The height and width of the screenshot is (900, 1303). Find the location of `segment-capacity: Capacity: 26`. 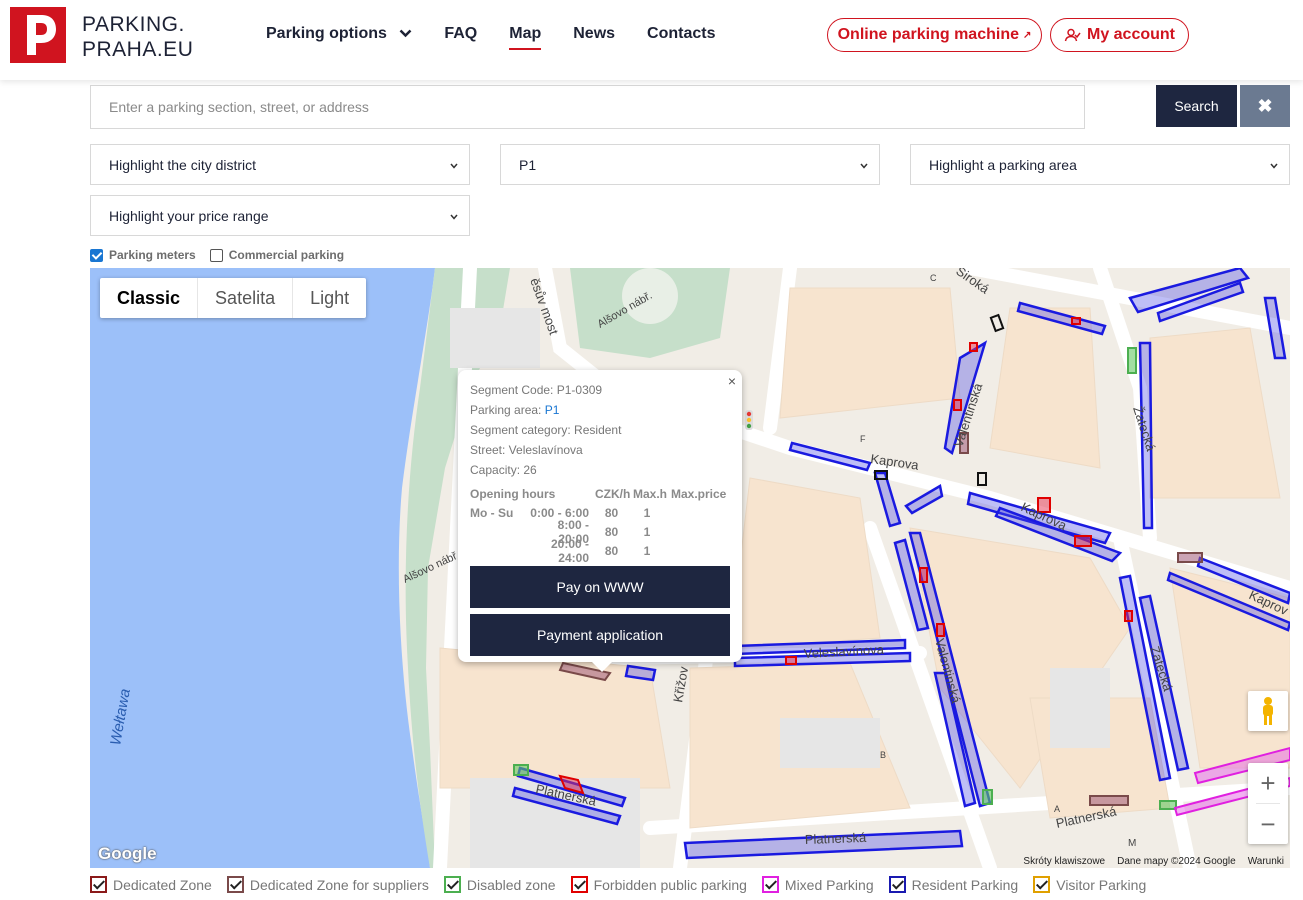

segment-capacity: Capacity: 26 is located at coordinates (503, 470).